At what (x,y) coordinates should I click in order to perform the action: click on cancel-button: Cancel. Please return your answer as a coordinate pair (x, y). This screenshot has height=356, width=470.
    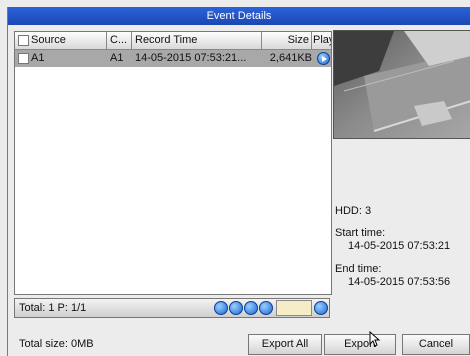
    Looking at the image, I should click on (436, 344).